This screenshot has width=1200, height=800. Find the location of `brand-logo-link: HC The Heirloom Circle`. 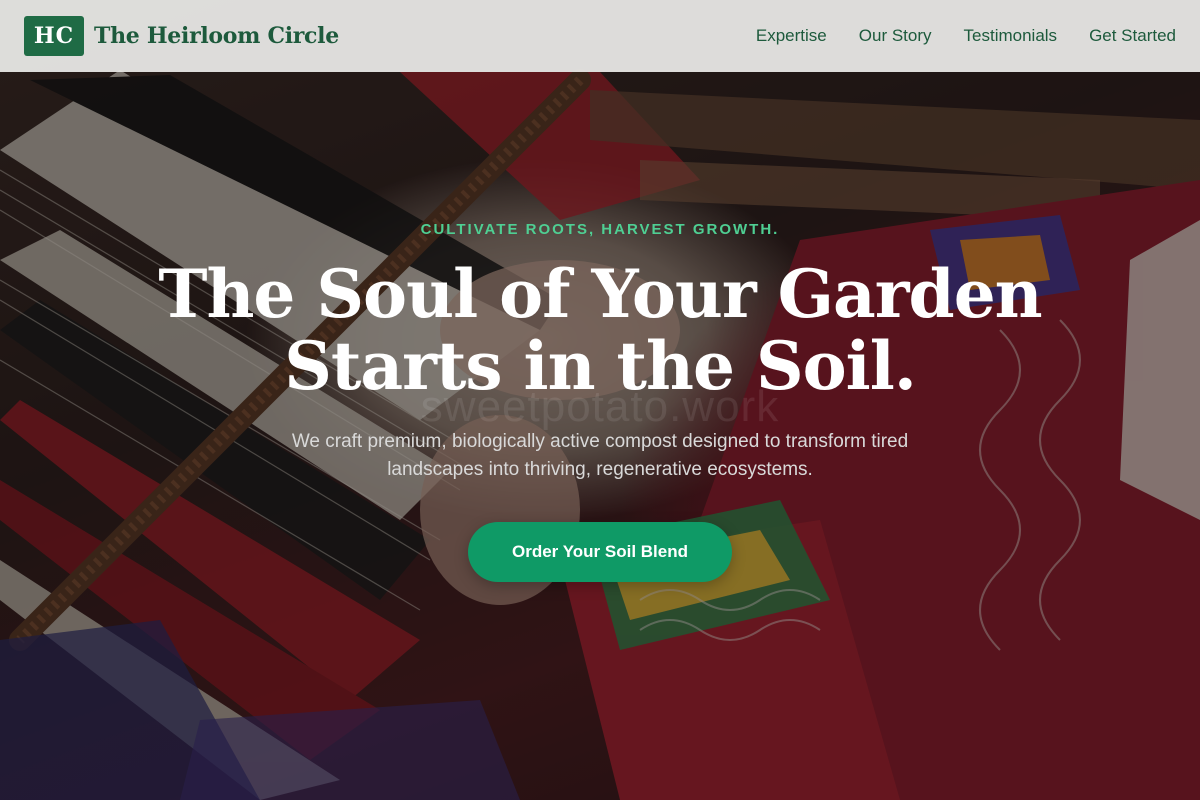

brand-logo-link: HC The Heirloom Circle is located at coordinates (181, 36).